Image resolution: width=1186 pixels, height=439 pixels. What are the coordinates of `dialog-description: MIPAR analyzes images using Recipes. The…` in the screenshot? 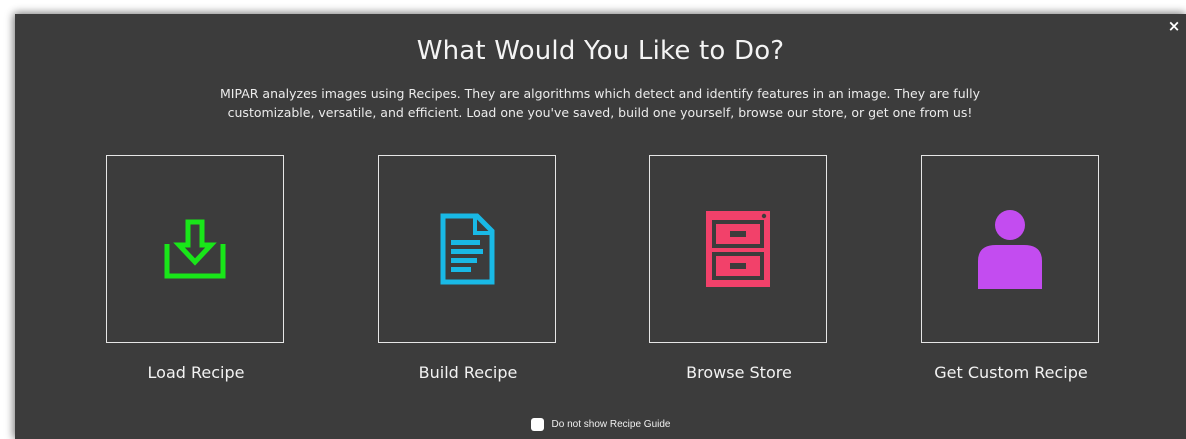 It's located at (600, 103).